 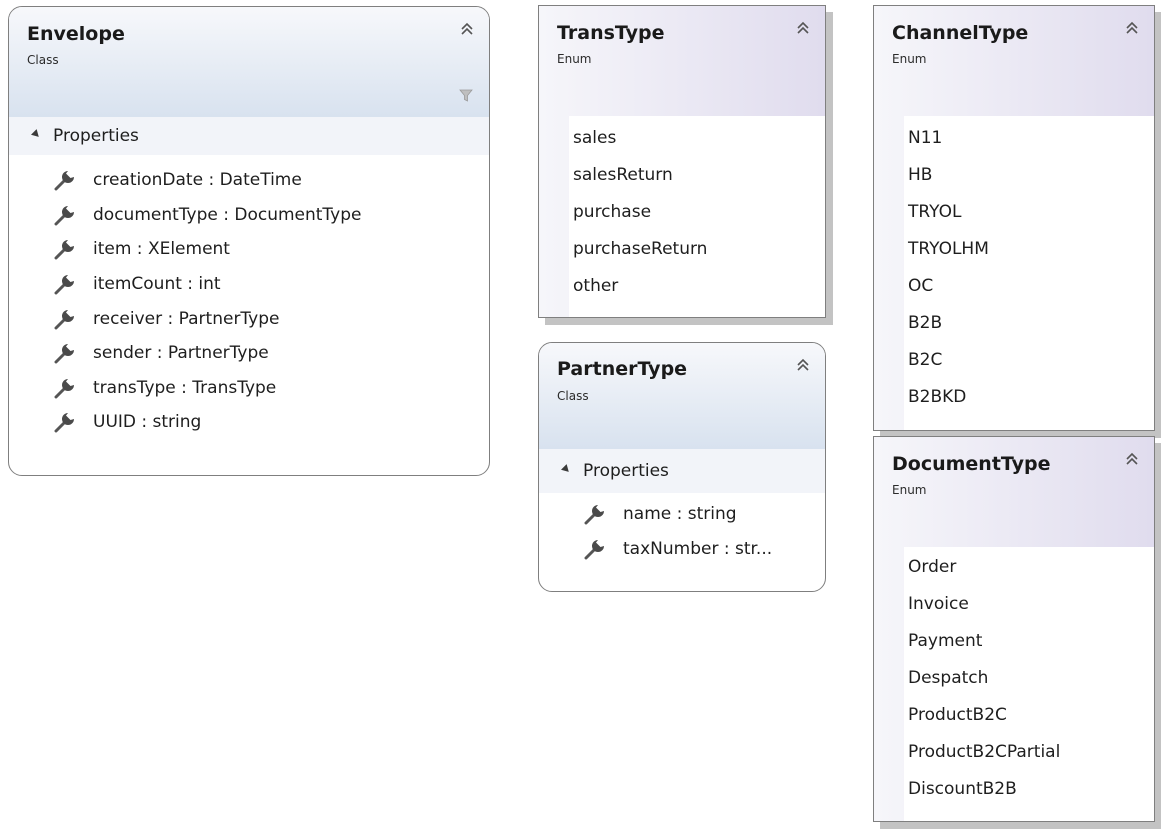 I want to click on envelope-header: Envelope Class, so click(x=249, y=62).